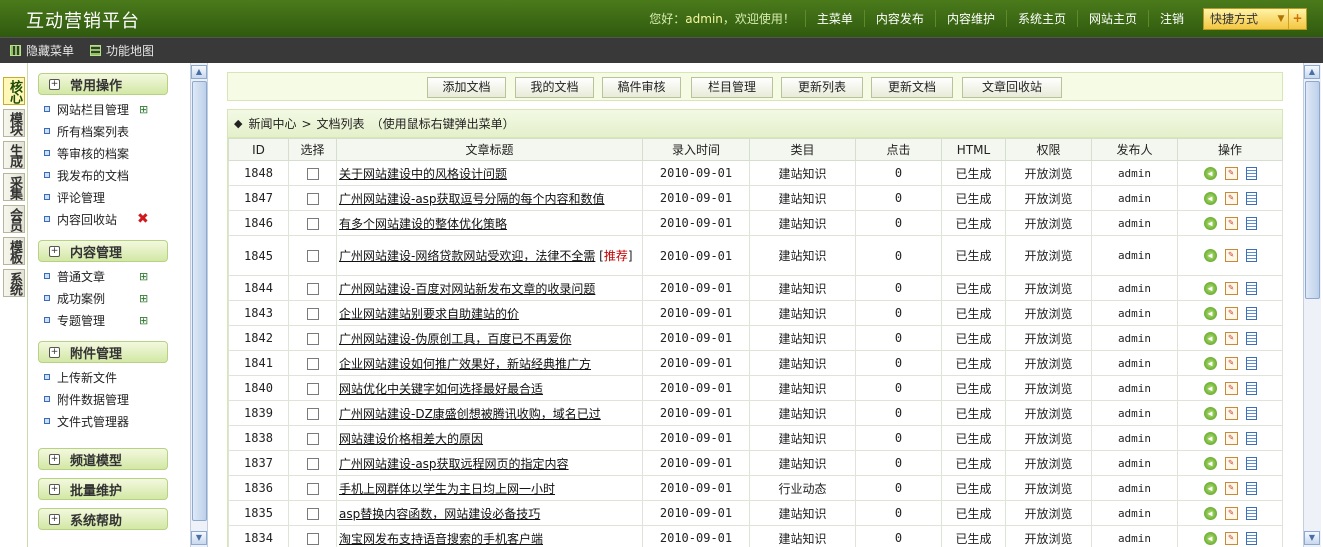 The image size is (1323, 547). I want to click on tab-generate: 生成, so click(14, 155).